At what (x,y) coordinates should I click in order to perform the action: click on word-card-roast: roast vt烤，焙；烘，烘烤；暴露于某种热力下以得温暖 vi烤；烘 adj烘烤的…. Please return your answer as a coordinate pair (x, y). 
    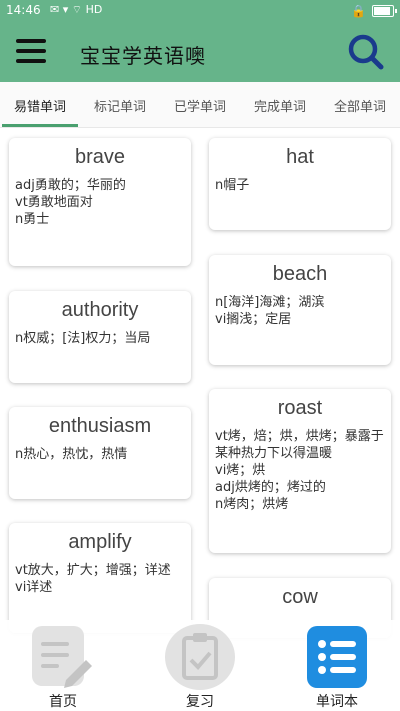
    Looking at the image, I should click on (300, 471).